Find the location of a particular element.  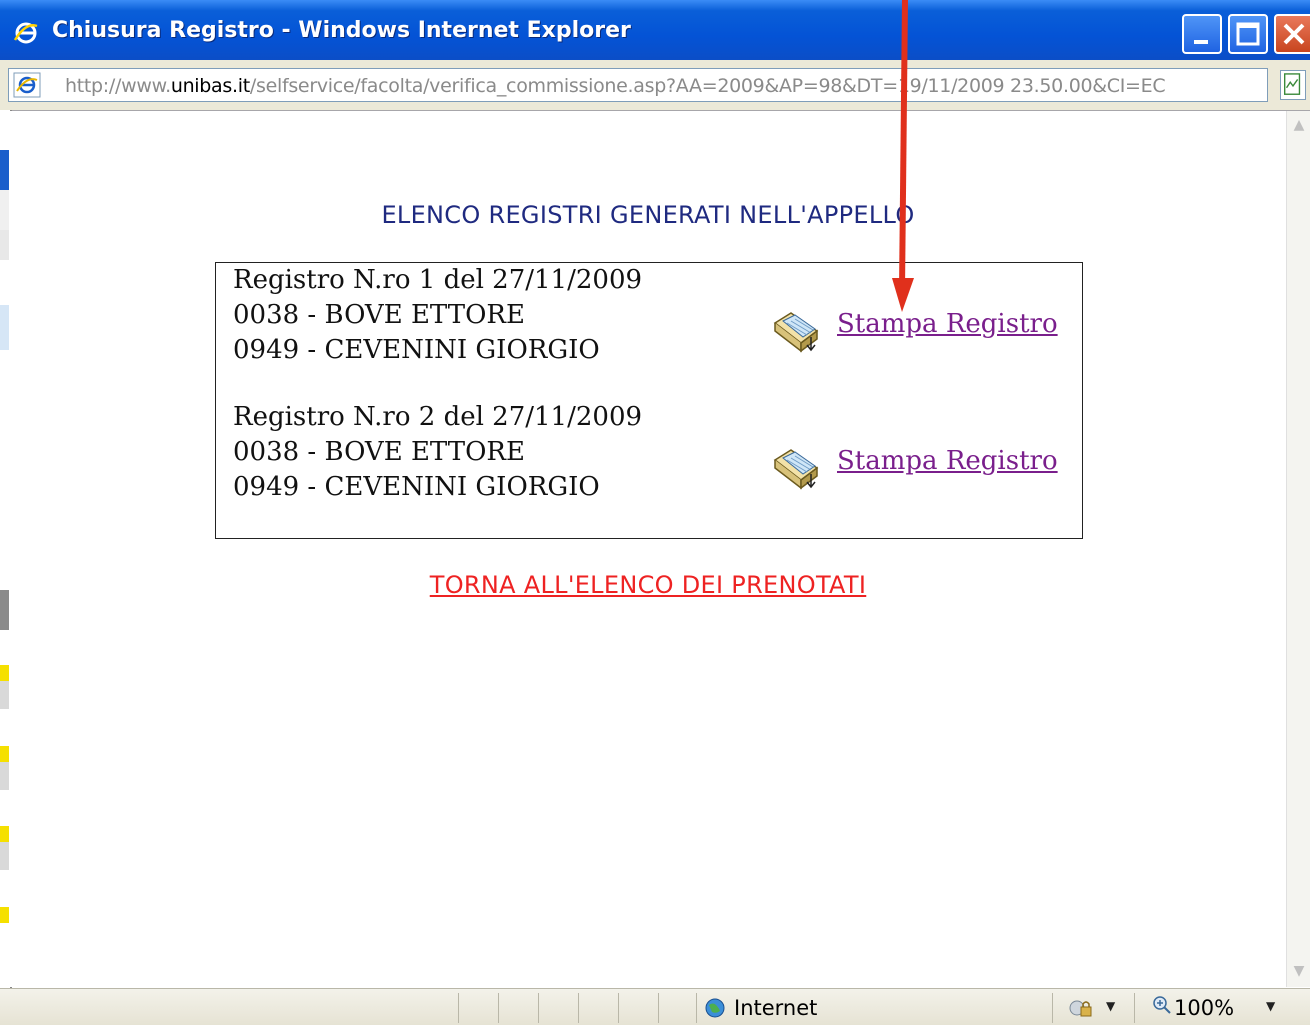

page-icon is located at coordinates (1292, 84).